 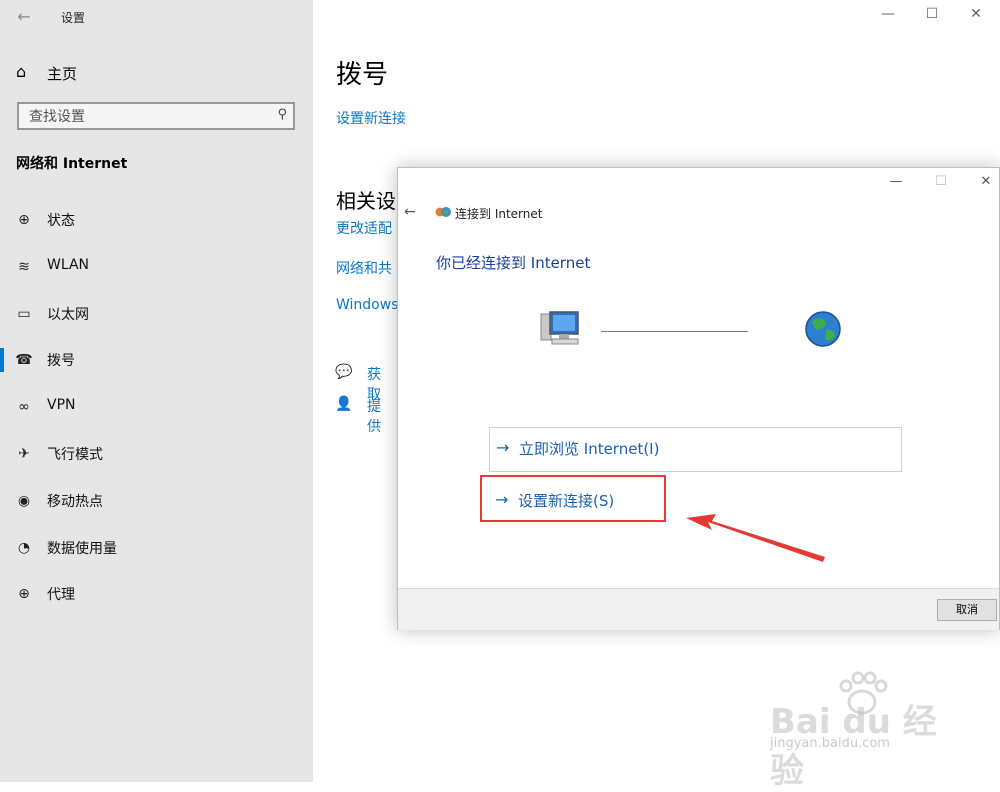 What do you see at coordinates (156, 220) in the screenshot?
I see `sidebar-item-status: ⊕ 状态` at bounding box center [156, 220].